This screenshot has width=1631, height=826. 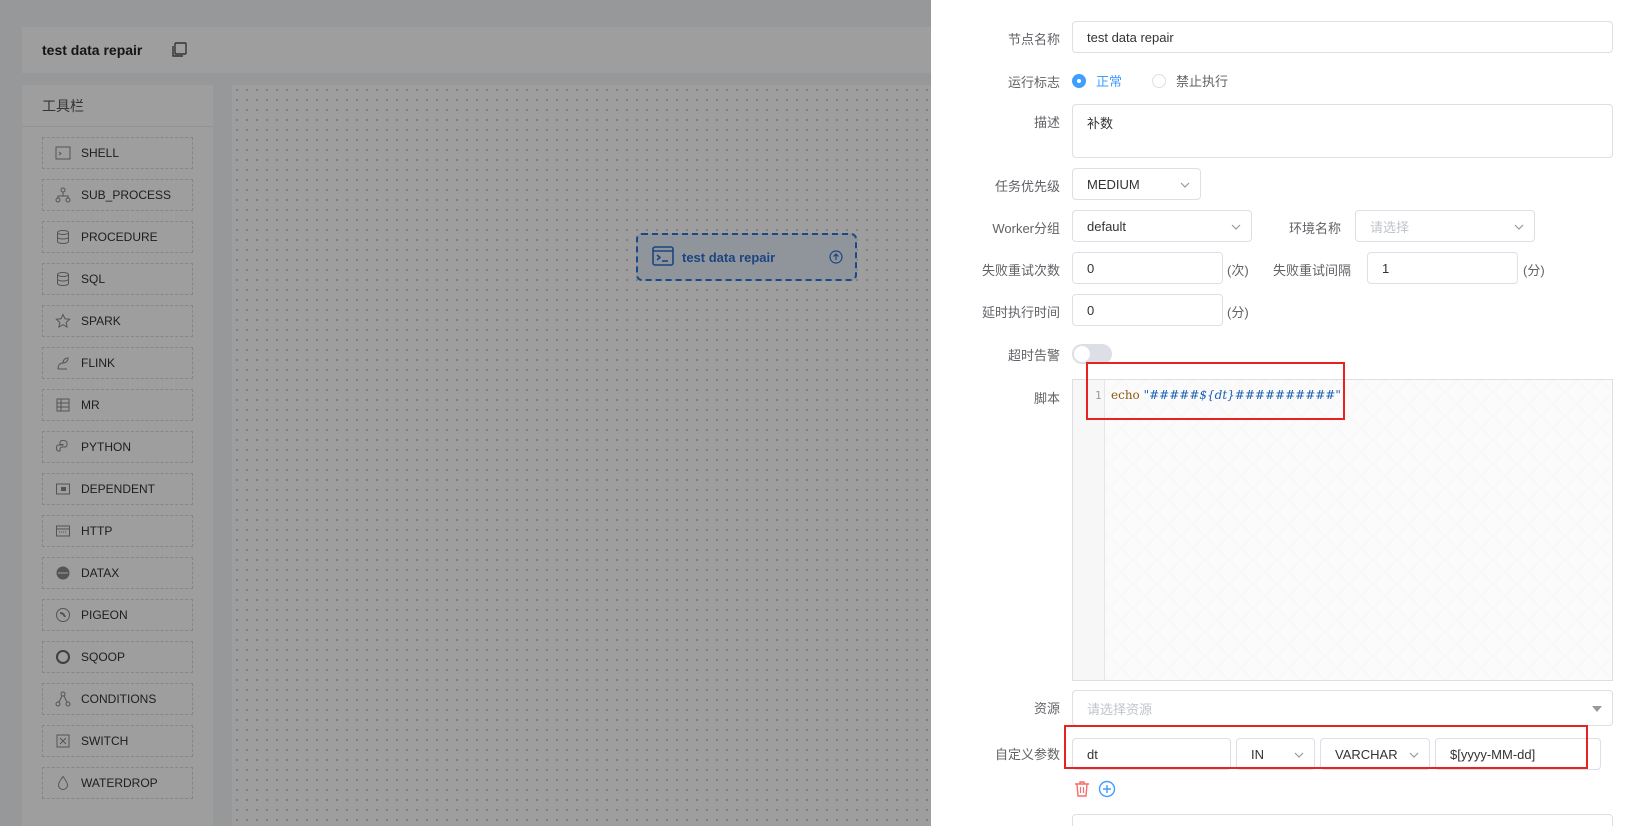 I want to click on timeout-alert-label: 超时告警, so click(x=1033, y=355).